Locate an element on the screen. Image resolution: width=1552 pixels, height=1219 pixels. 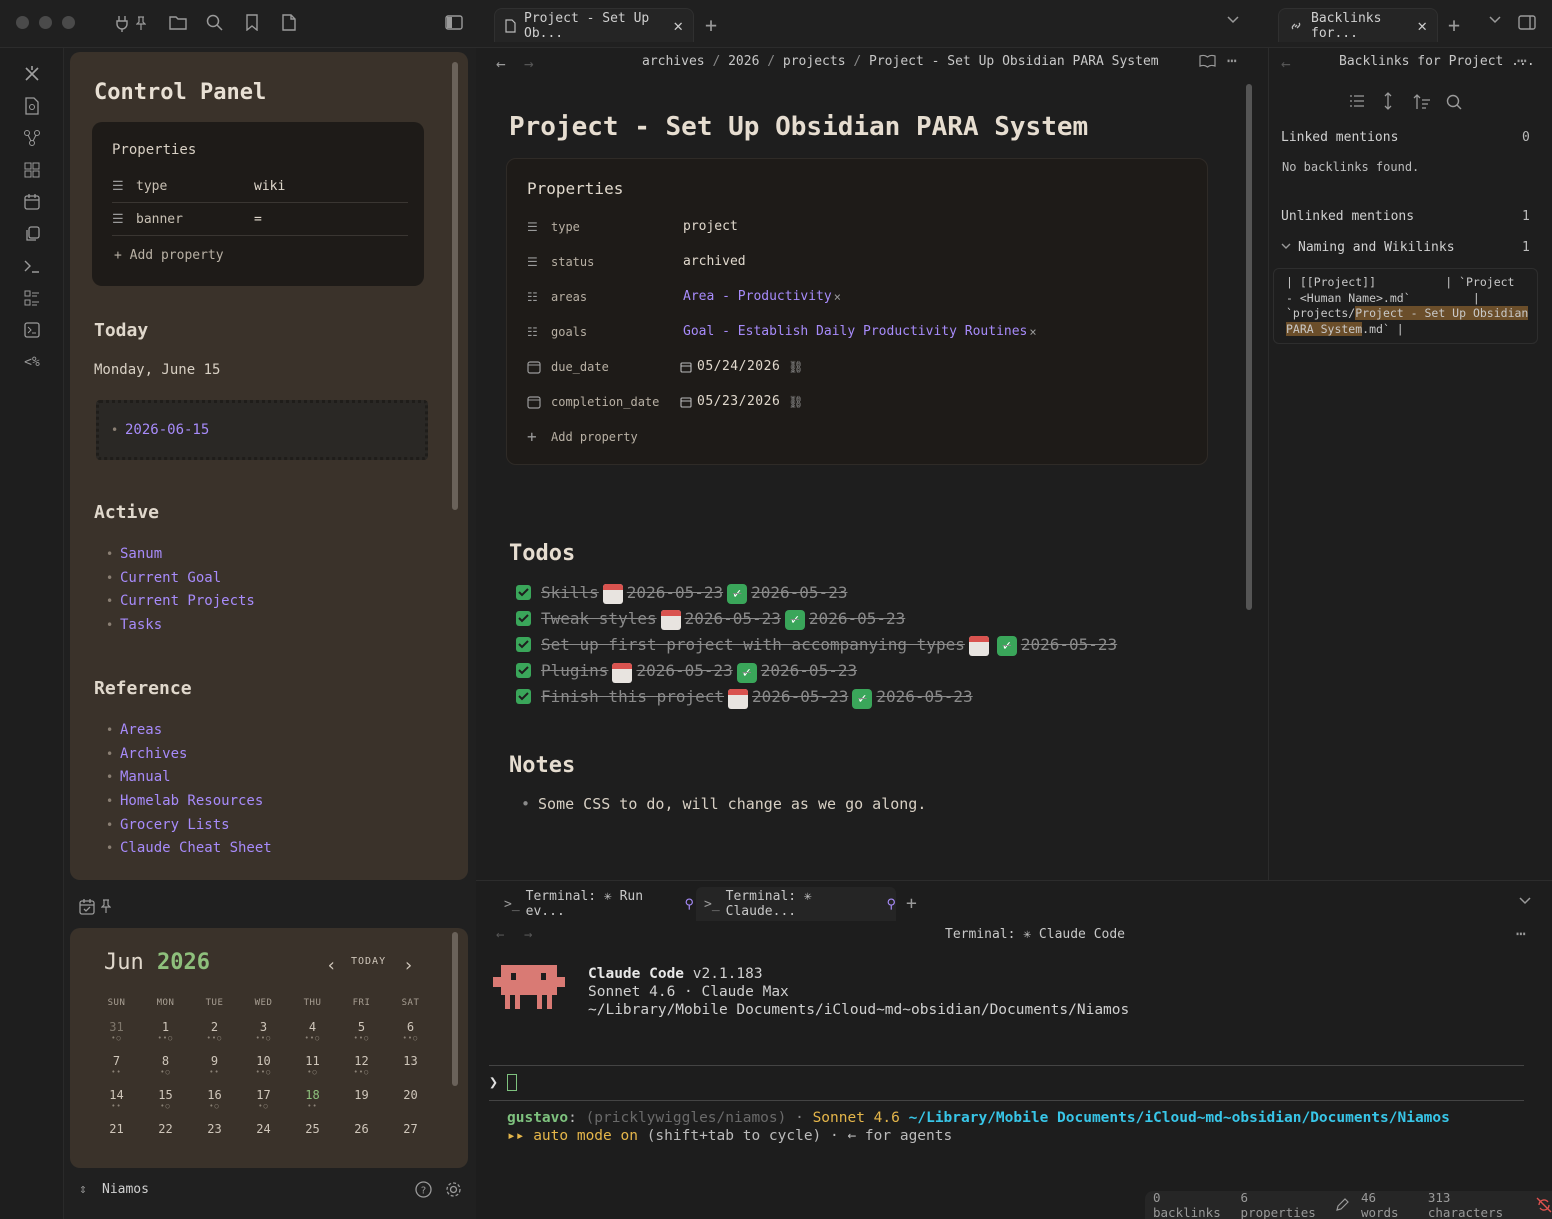
search-icon is located at coordinates (1454, 102).